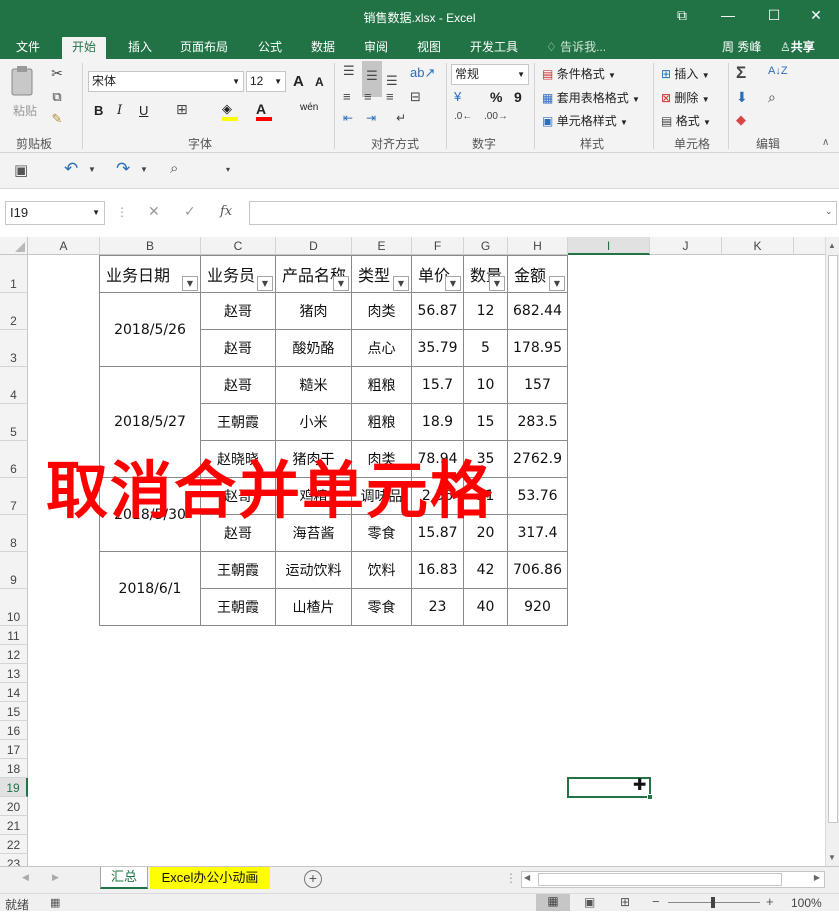 The width and height of the screenshot is (839, 913). Describe the element at coordinates (314, 246) in the screenshot. I see `column-header-d: D` at that location.